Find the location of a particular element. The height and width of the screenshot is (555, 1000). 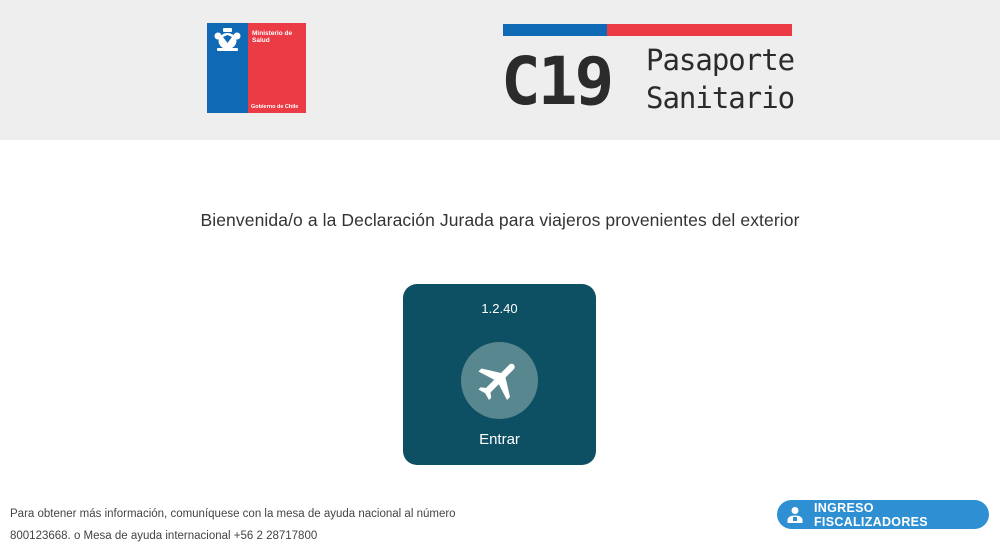

brand-bar-blue is located at coordinates (555, 30).